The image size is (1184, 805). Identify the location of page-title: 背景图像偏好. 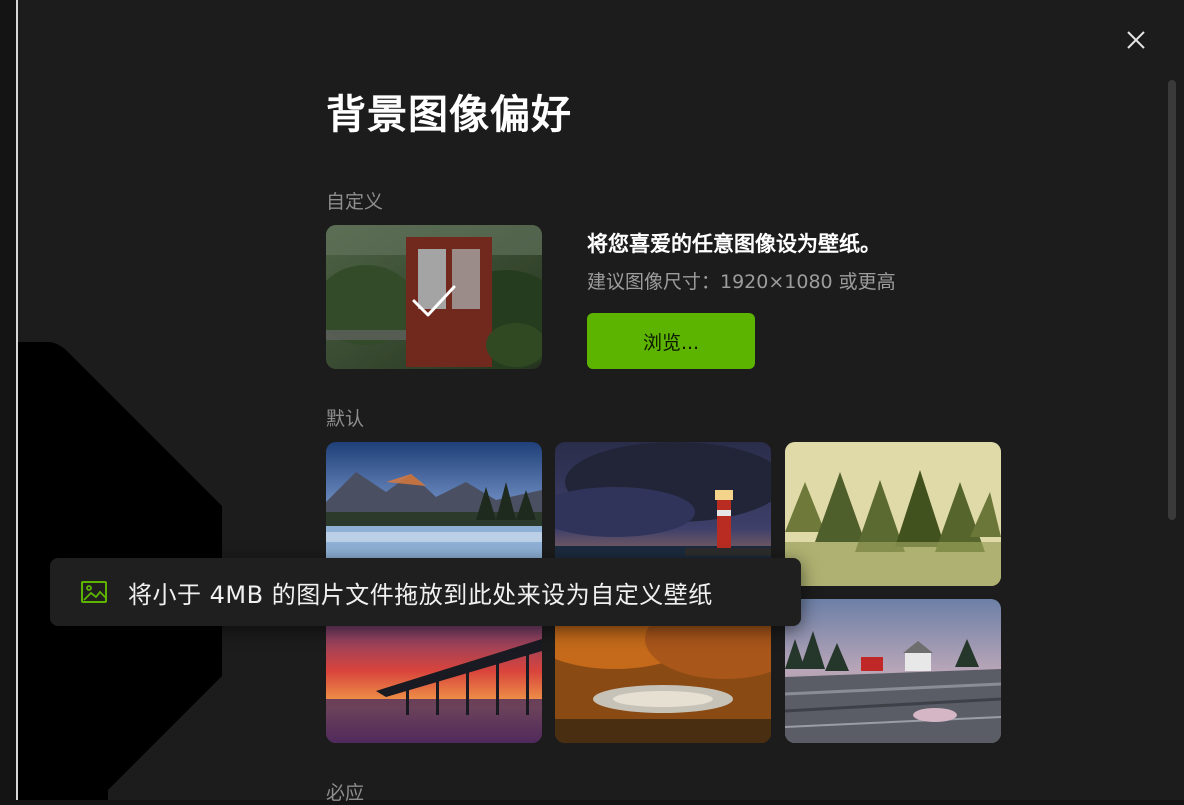
(449, 115).